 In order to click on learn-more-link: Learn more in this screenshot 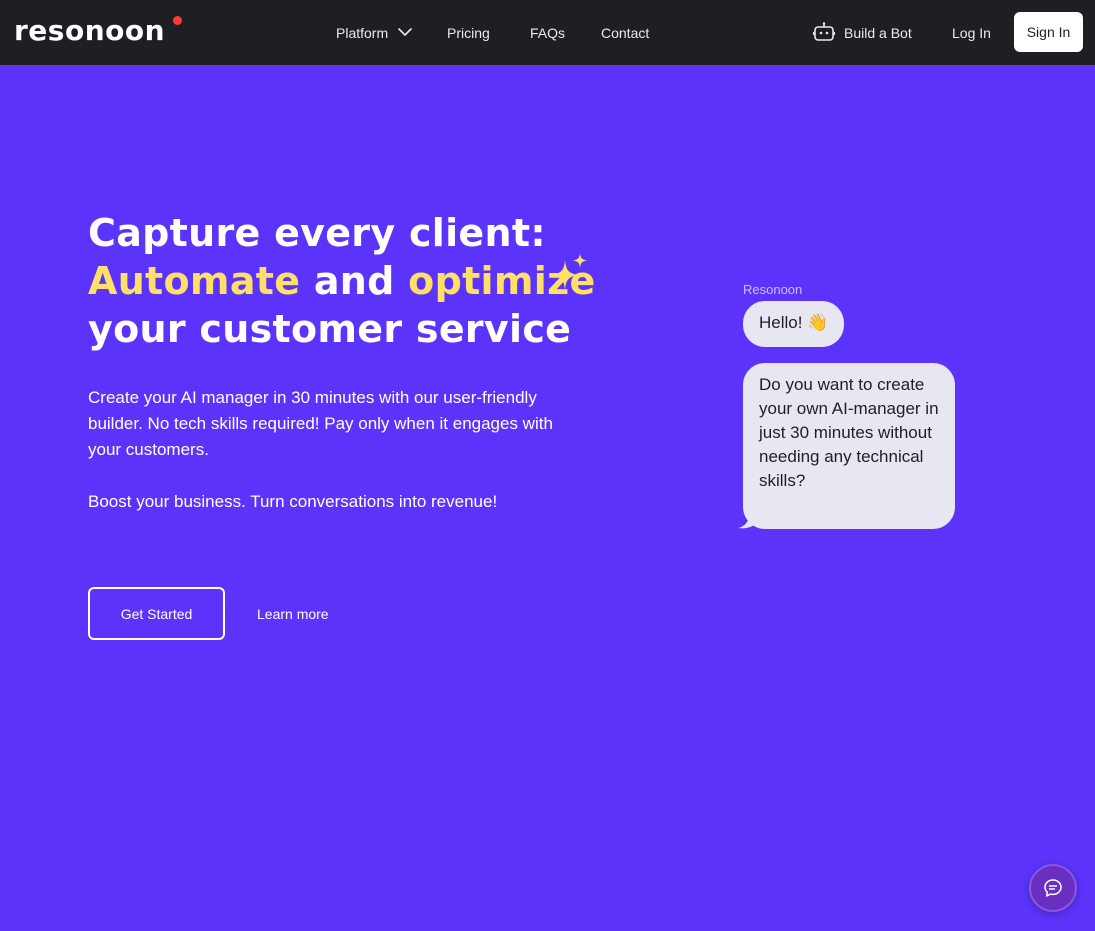, I will do `click(293, 614)`.